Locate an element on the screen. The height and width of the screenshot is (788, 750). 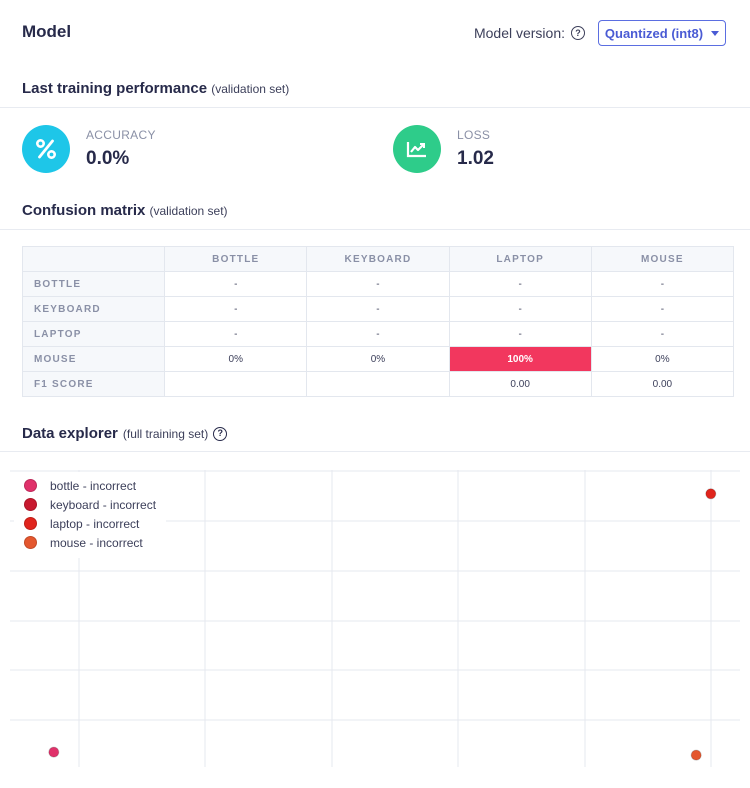
chart-trend-icon-glyph is located at coordinates (416, 150).